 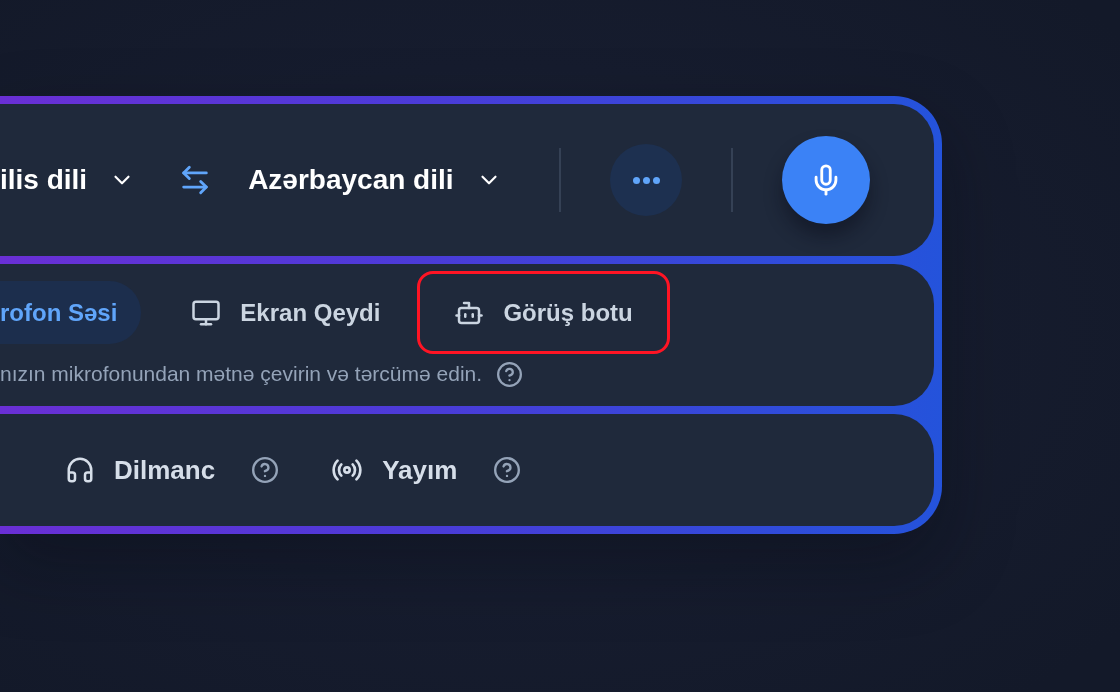 What do you see at coordinates (68, 180) in the screenshot?
I see `source-language-select: ilis dili` at bounding box center [68, 180].